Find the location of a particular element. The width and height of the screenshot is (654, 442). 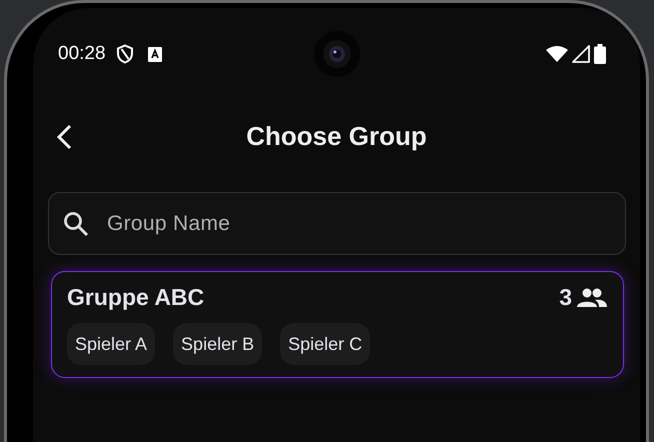

page-title: Choose Group is located at coordinates (336, 136).